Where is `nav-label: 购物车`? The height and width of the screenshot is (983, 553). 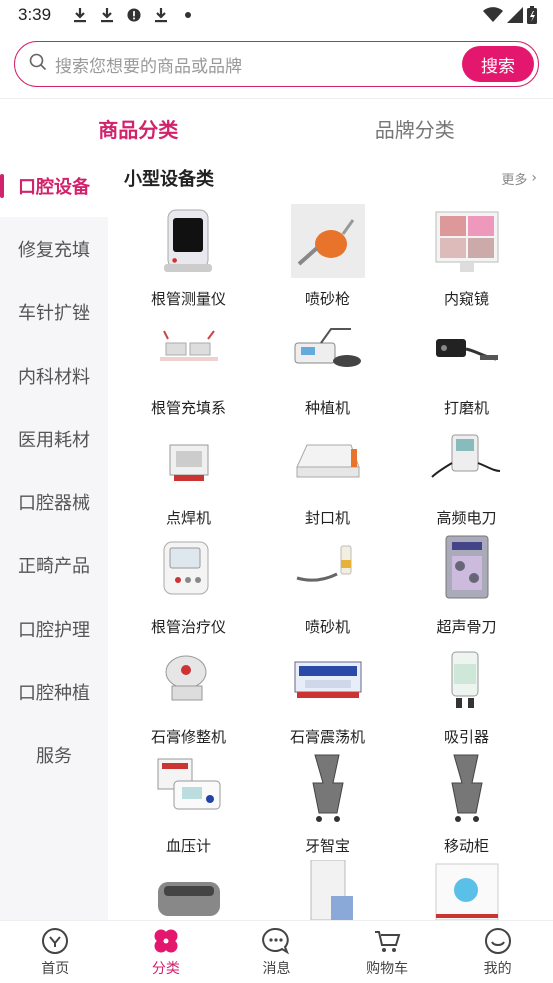
nav-label: 购物车 is located at coordinates (387, 968).